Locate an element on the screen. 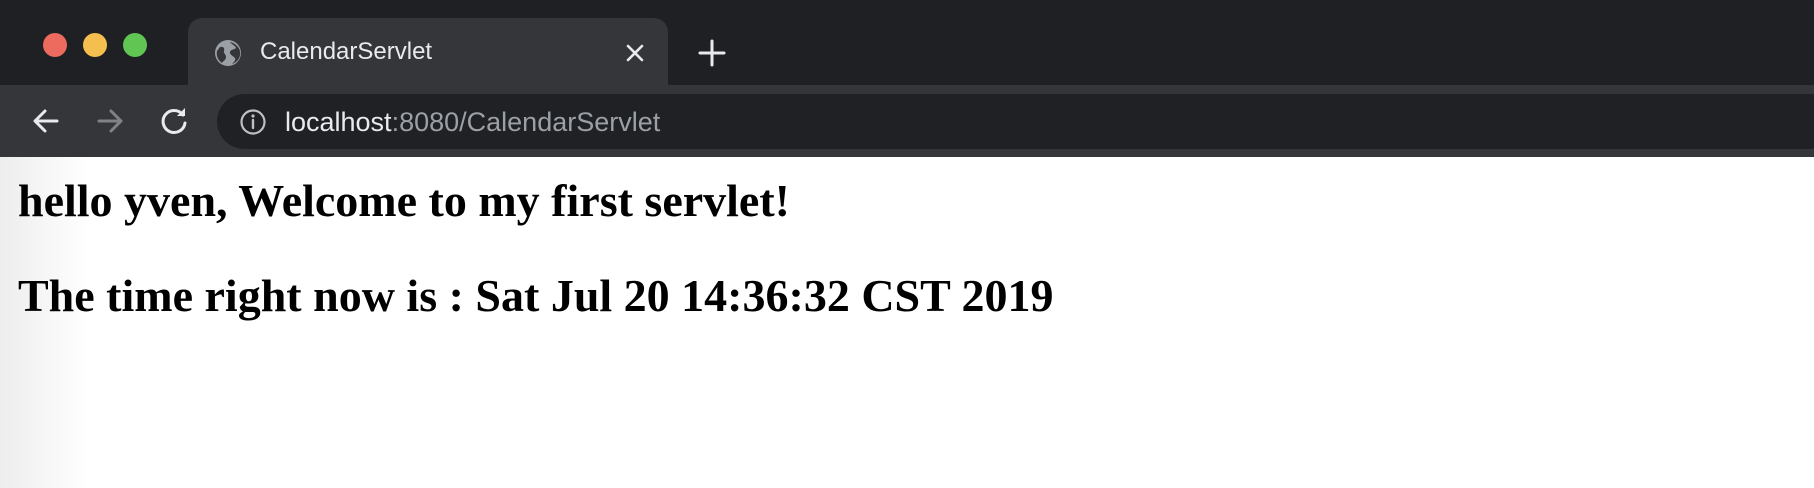 The width and height of the screenshot is (1814, 488). arrow-right-icon is located at coordinates (110, 121).